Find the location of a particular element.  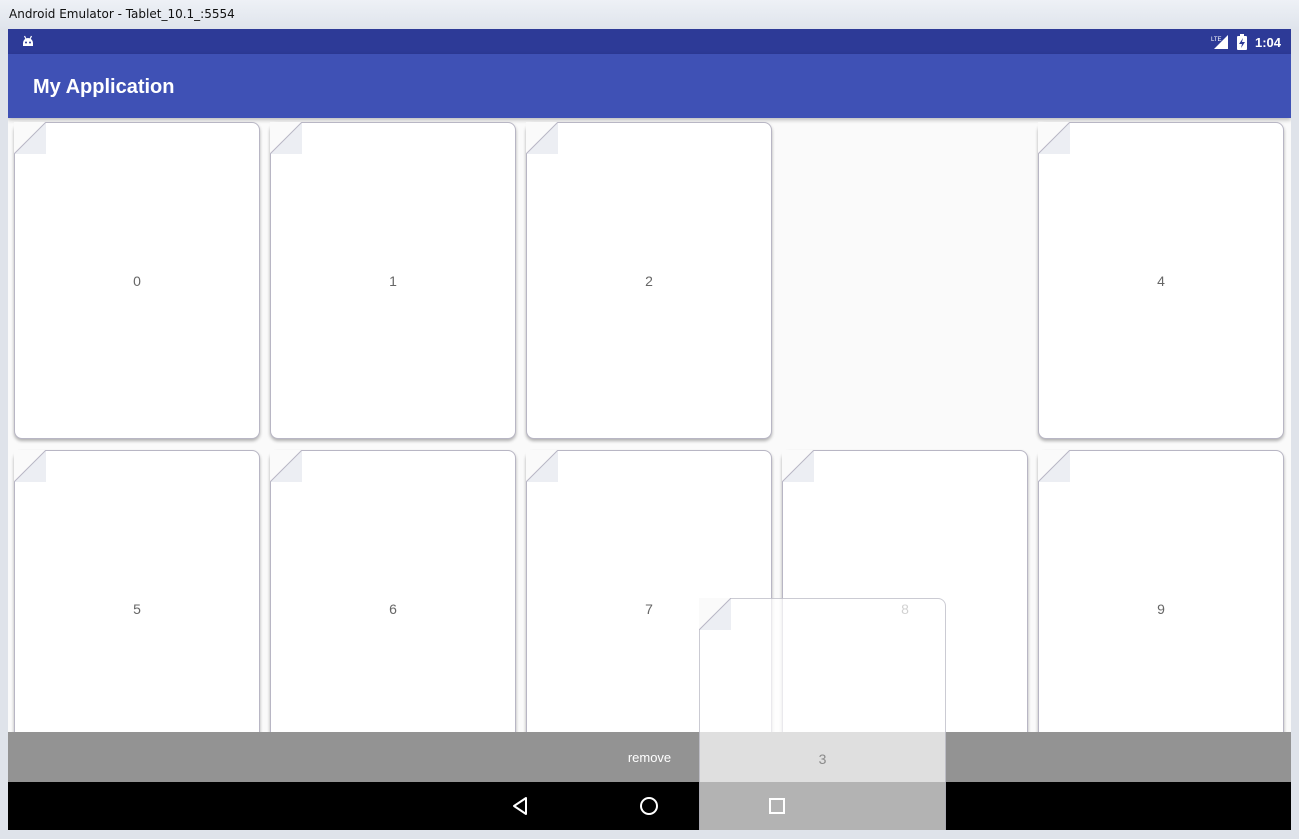

window-frame-left is located at coordinates (4, 434).